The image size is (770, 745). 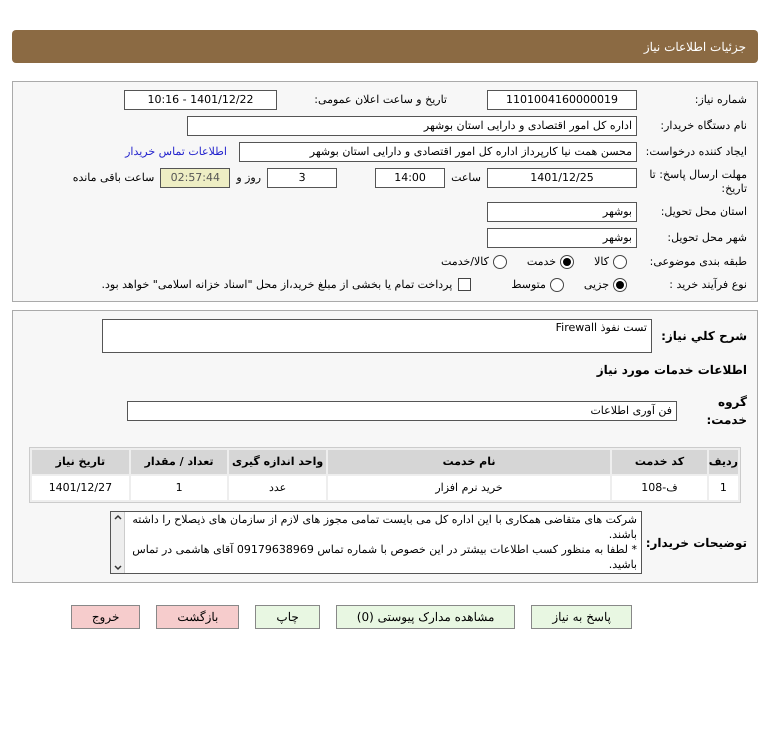 I want to click on field-value: 02:57:44, so click(x=195, y=178).